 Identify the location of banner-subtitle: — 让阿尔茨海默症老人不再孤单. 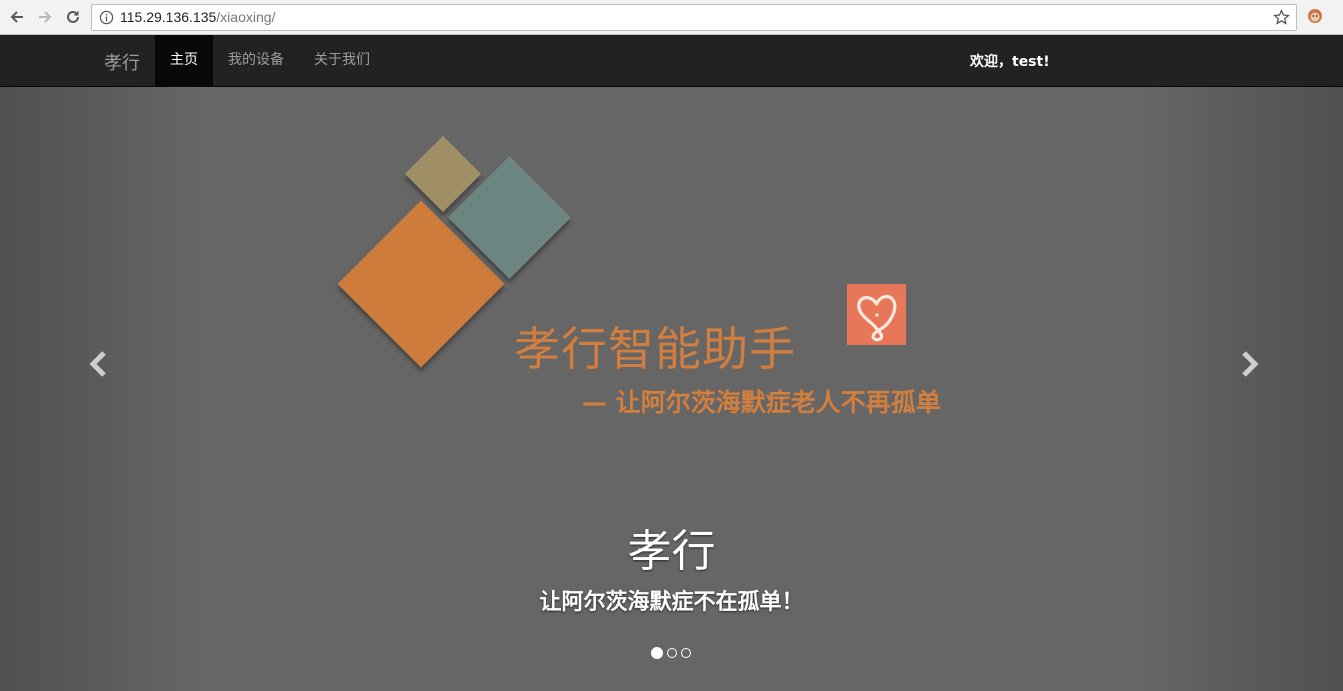
(761, 402).